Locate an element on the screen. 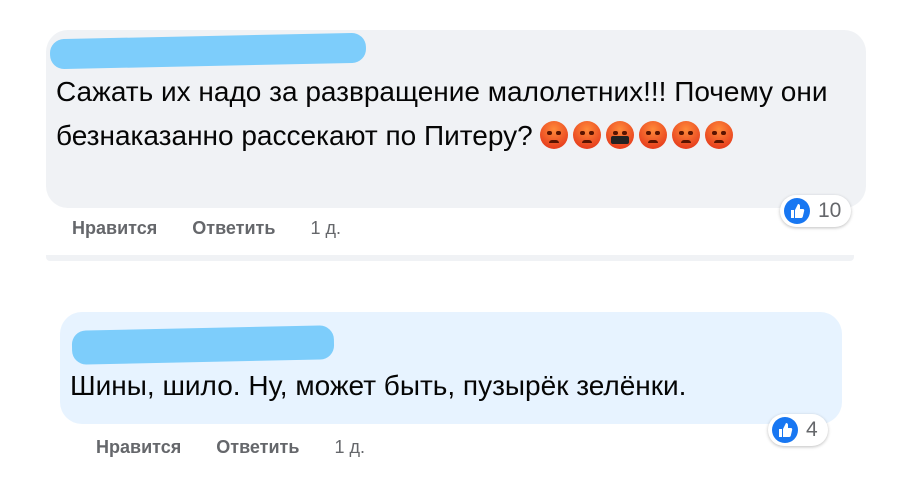 This screenshot has width=924, height=477. comment-divider is located at coordinates (450, 258).